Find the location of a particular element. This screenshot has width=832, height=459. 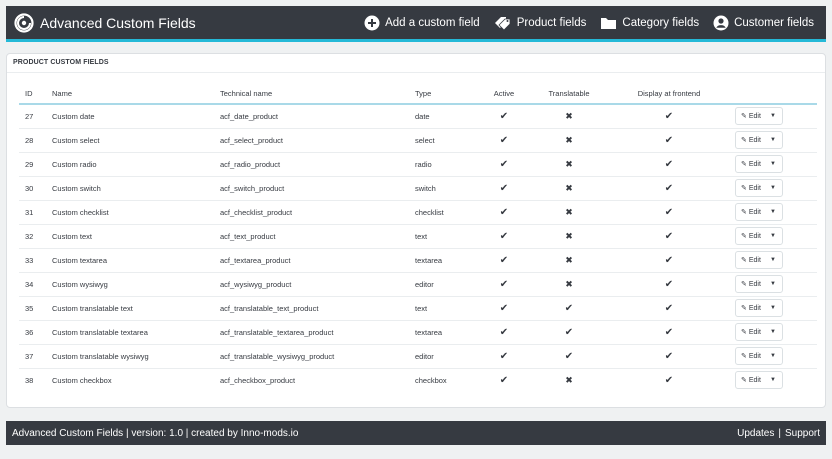

technical-name-cell: acf_switch_product is located at coordinates (311, 188).